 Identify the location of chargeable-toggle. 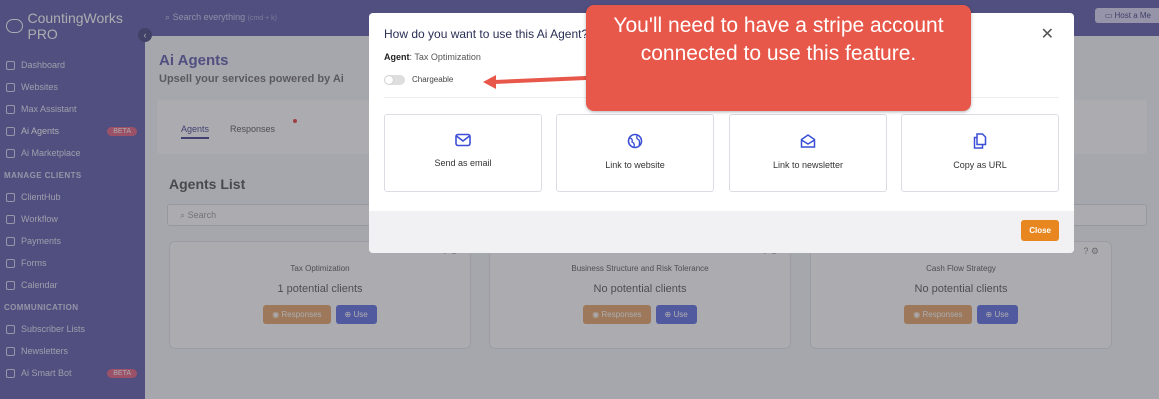
(394, 80).